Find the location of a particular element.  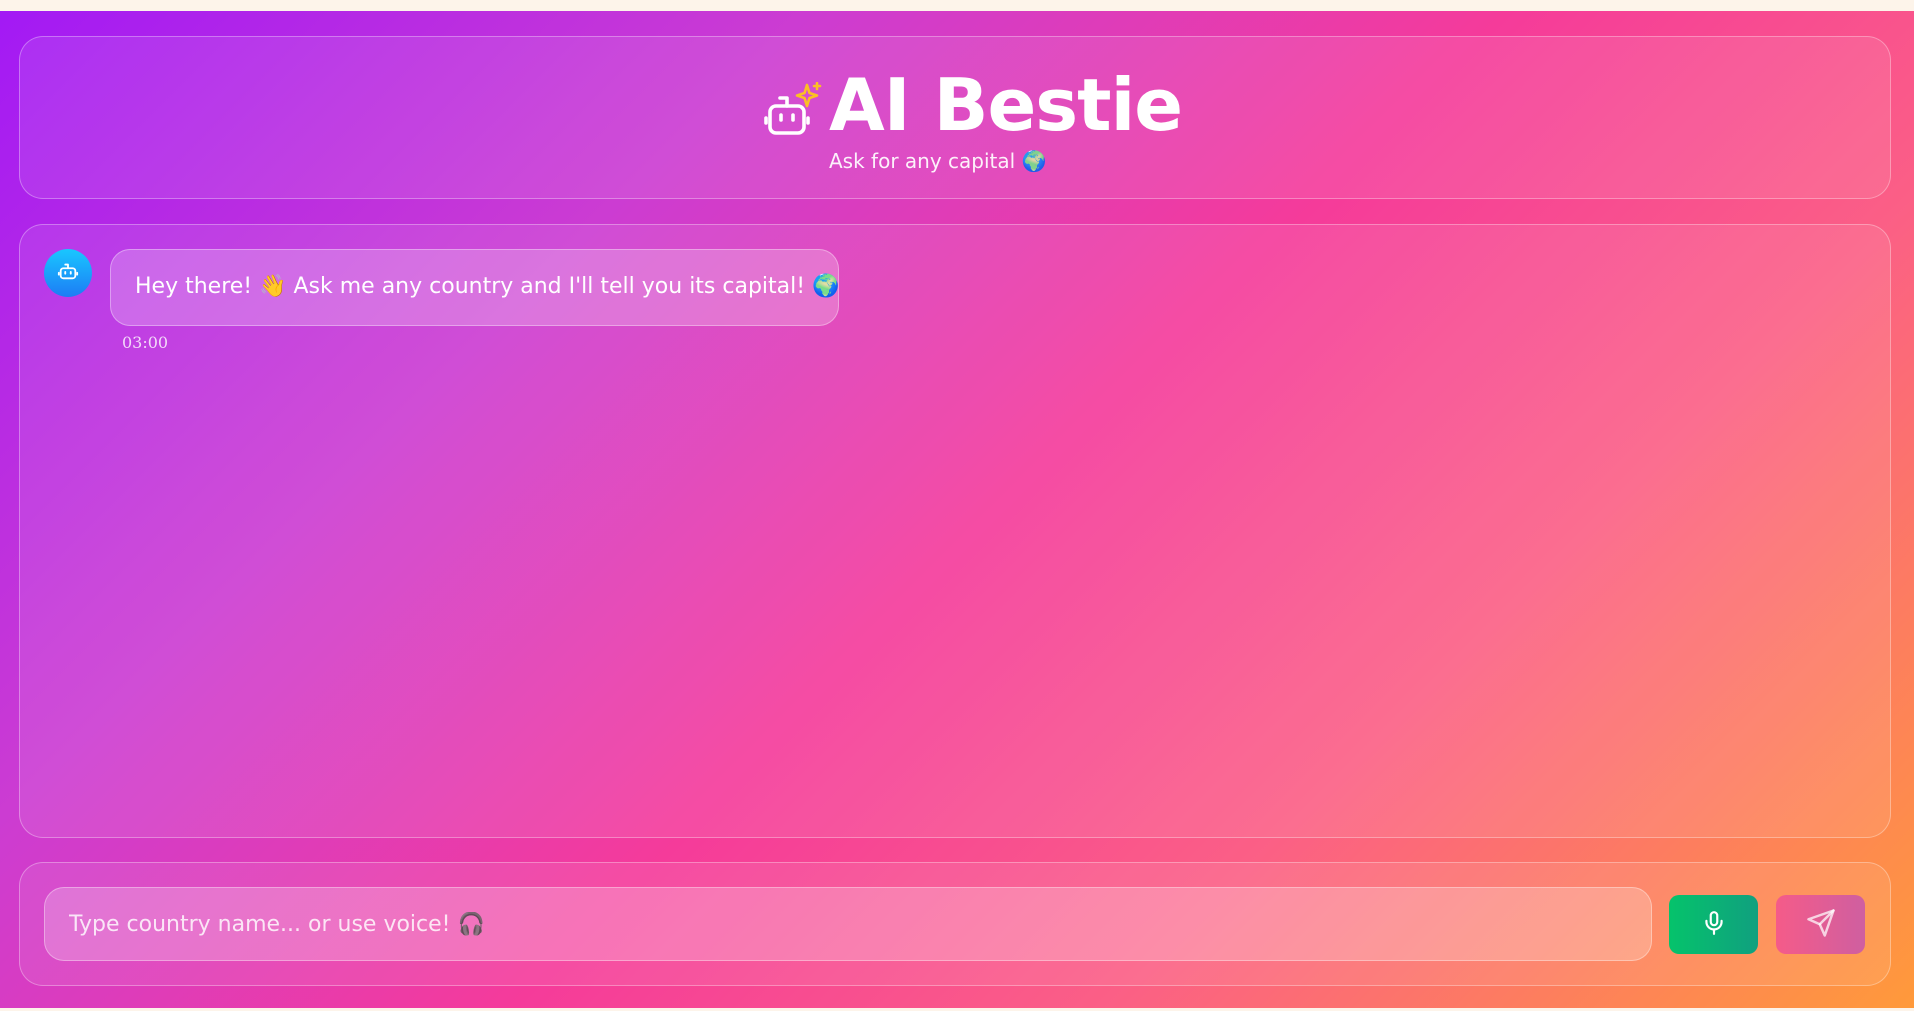

send-button is located at coordinates (1820, 924).